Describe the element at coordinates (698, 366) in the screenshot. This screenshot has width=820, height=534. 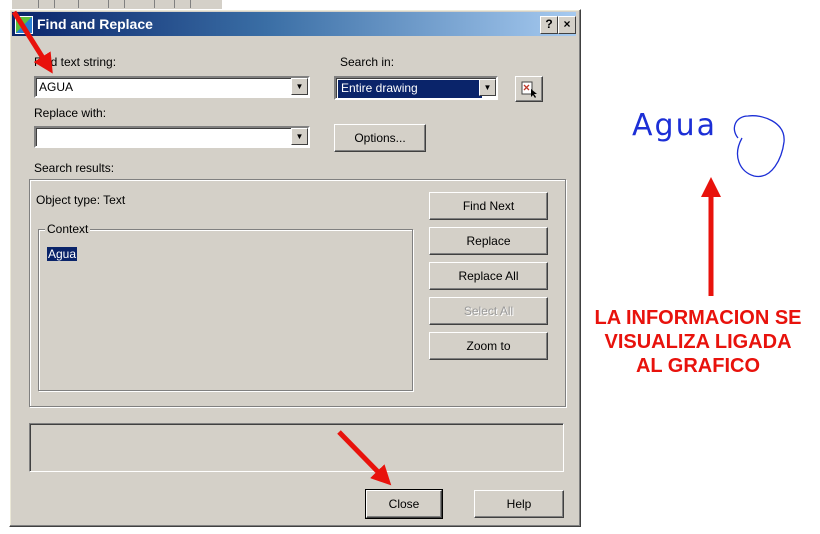
I see `annotation-line-3: AL GRAFICO` at that location.